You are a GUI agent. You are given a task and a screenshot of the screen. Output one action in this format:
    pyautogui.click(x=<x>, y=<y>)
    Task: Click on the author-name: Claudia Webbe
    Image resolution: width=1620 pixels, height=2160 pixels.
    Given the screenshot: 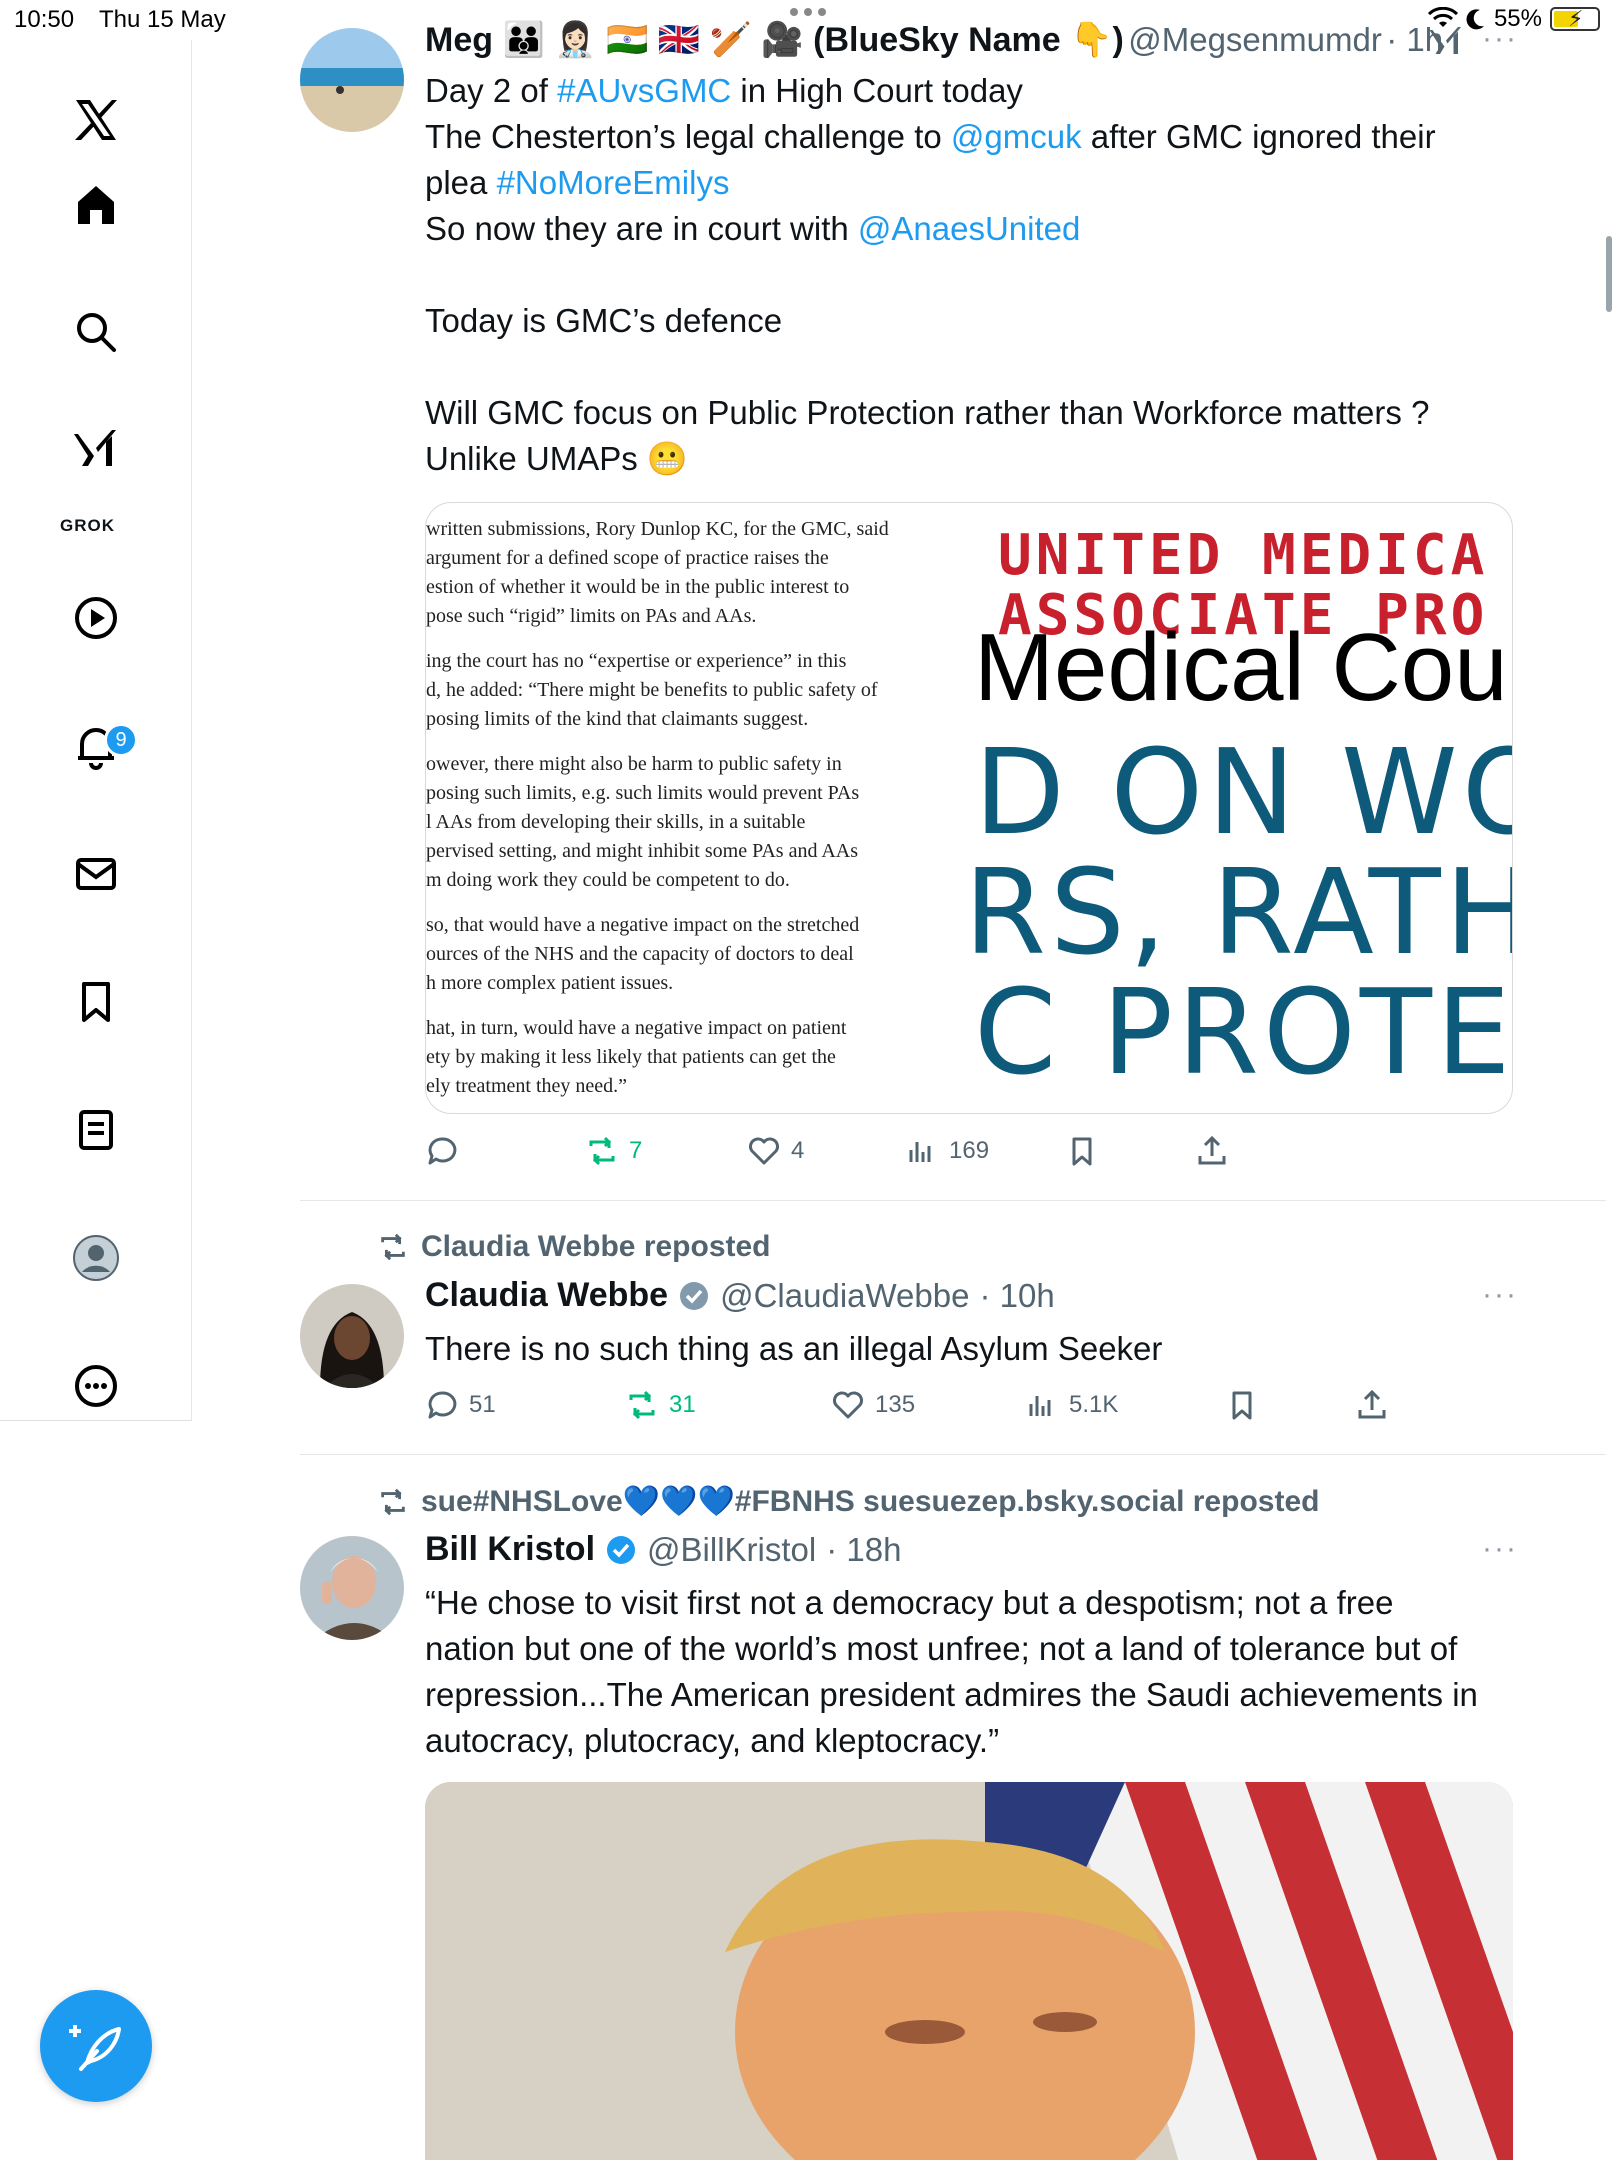 What is the action you would take?
    pyautogui.click(x=546, y=1295)
    